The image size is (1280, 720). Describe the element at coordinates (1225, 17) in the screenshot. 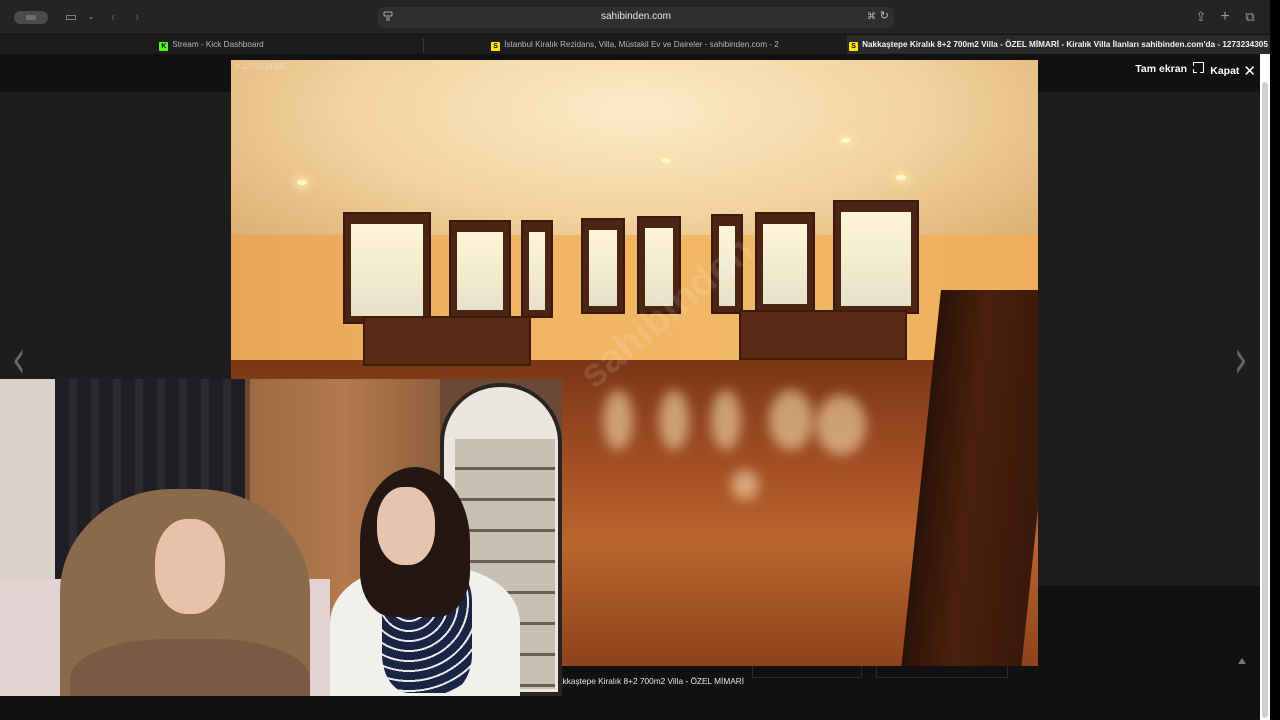

I see `new-tab-icon: +` at that location.